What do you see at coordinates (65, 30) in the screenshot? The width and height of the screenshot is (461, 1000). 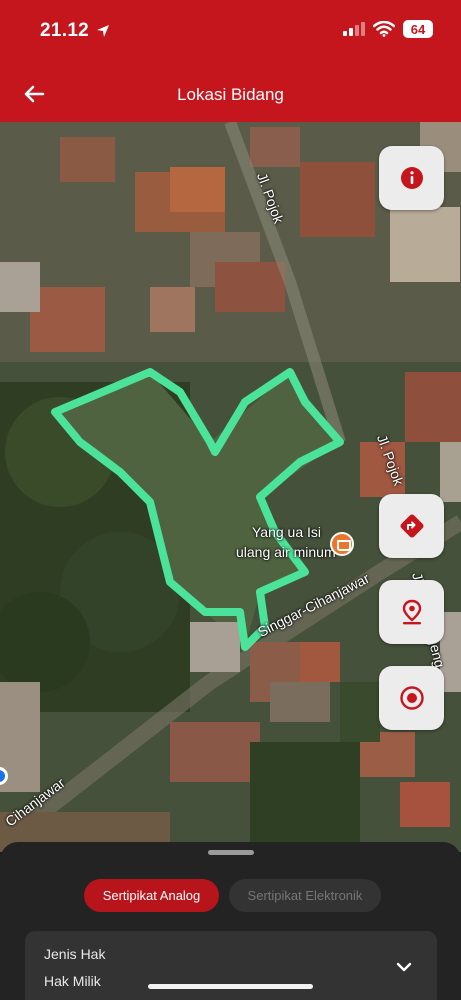 I see `status-time: 21.12` at bounding box center [65, 30].